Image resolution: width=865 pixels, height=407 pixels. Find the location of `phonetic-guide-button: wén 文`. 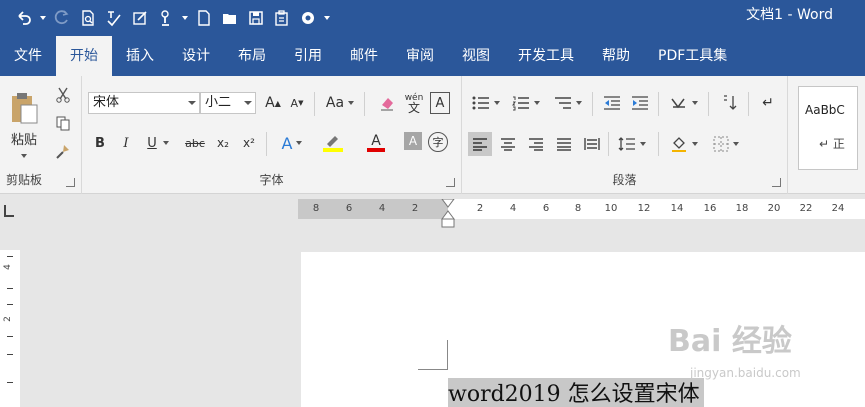

phonetic-guide-button: wén 文 is located at coordinates (414, 103).